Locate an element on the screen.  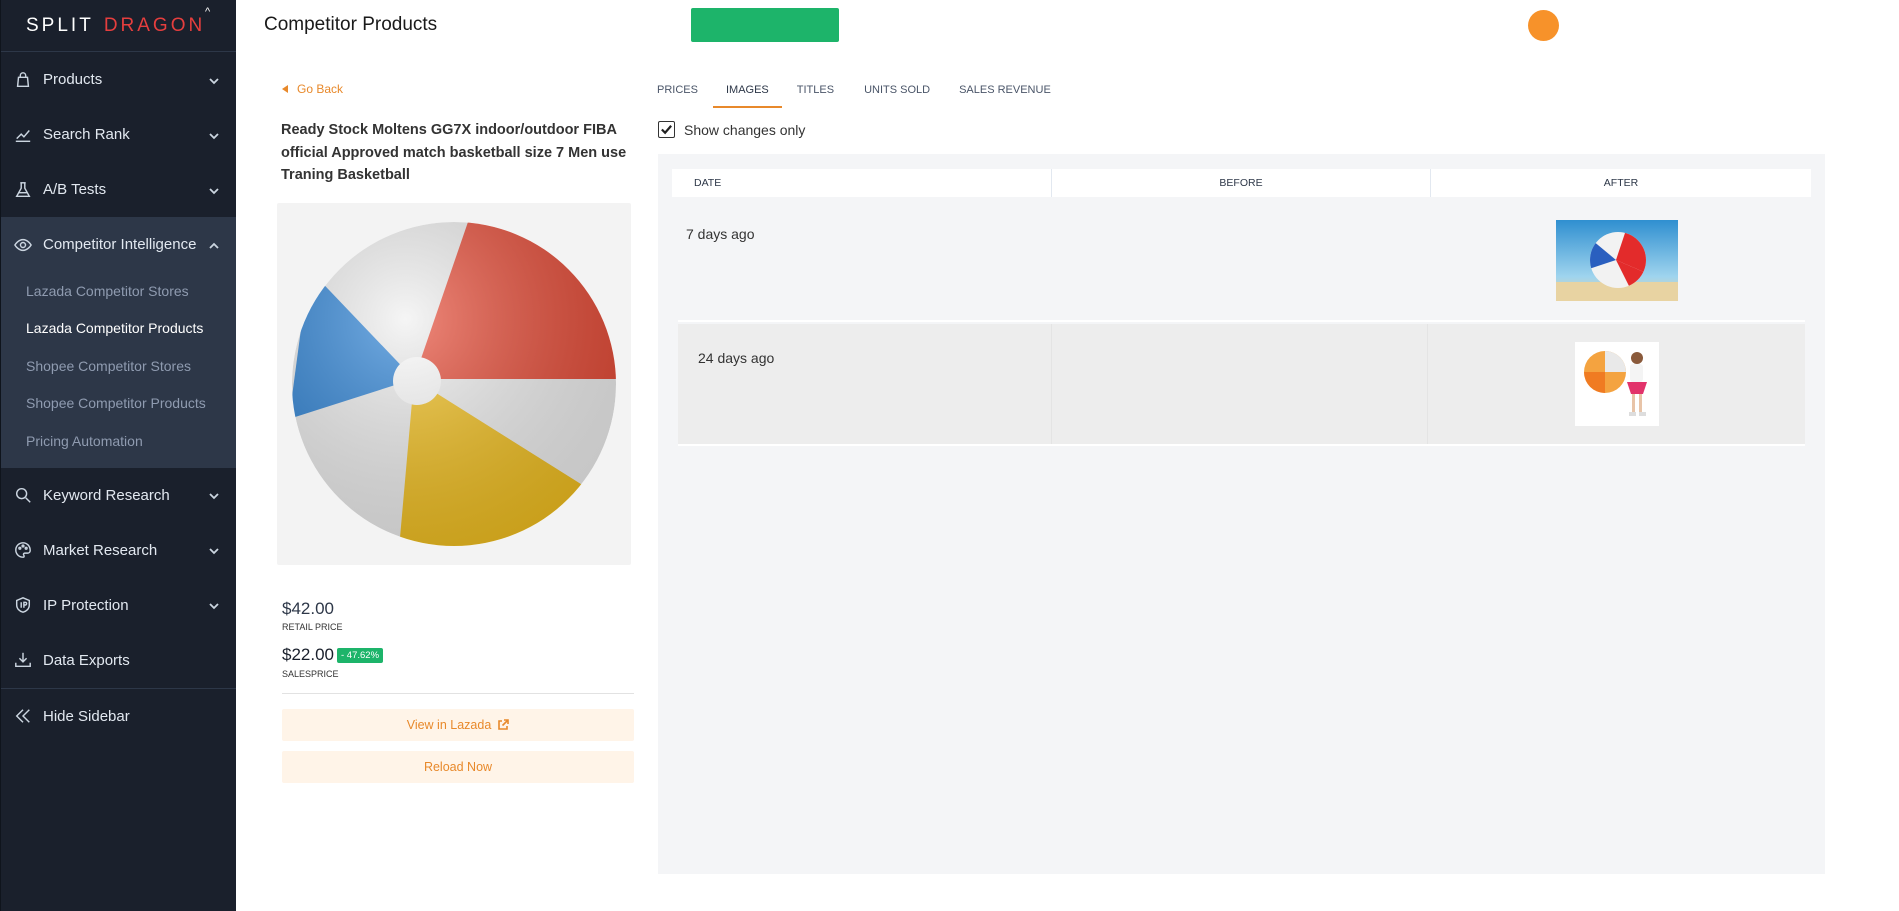
hide-sidebar-label: Hide Sidebar is located at coordinates (86, 716).